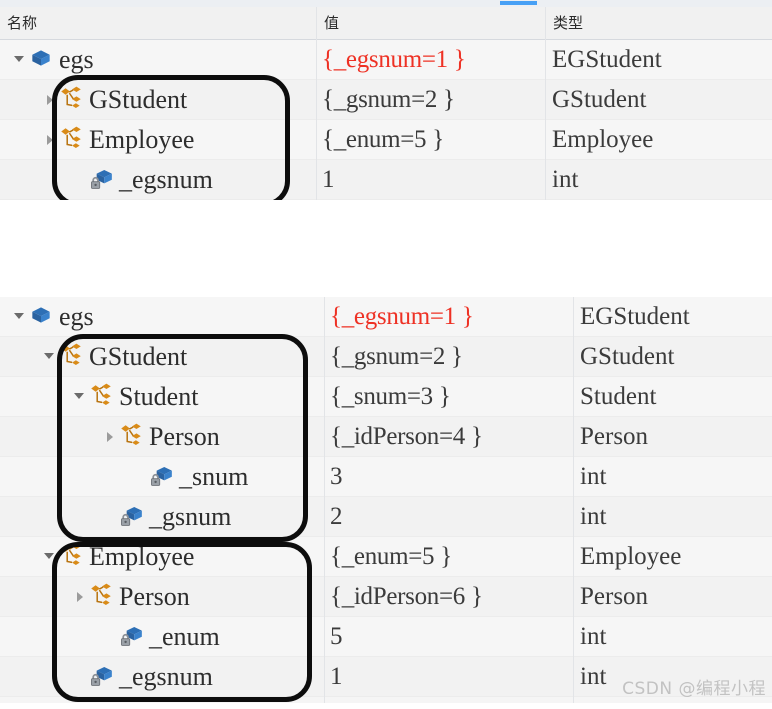 The image size is (772, 709). I want to click on cell-type: Student, so click(618, 396).